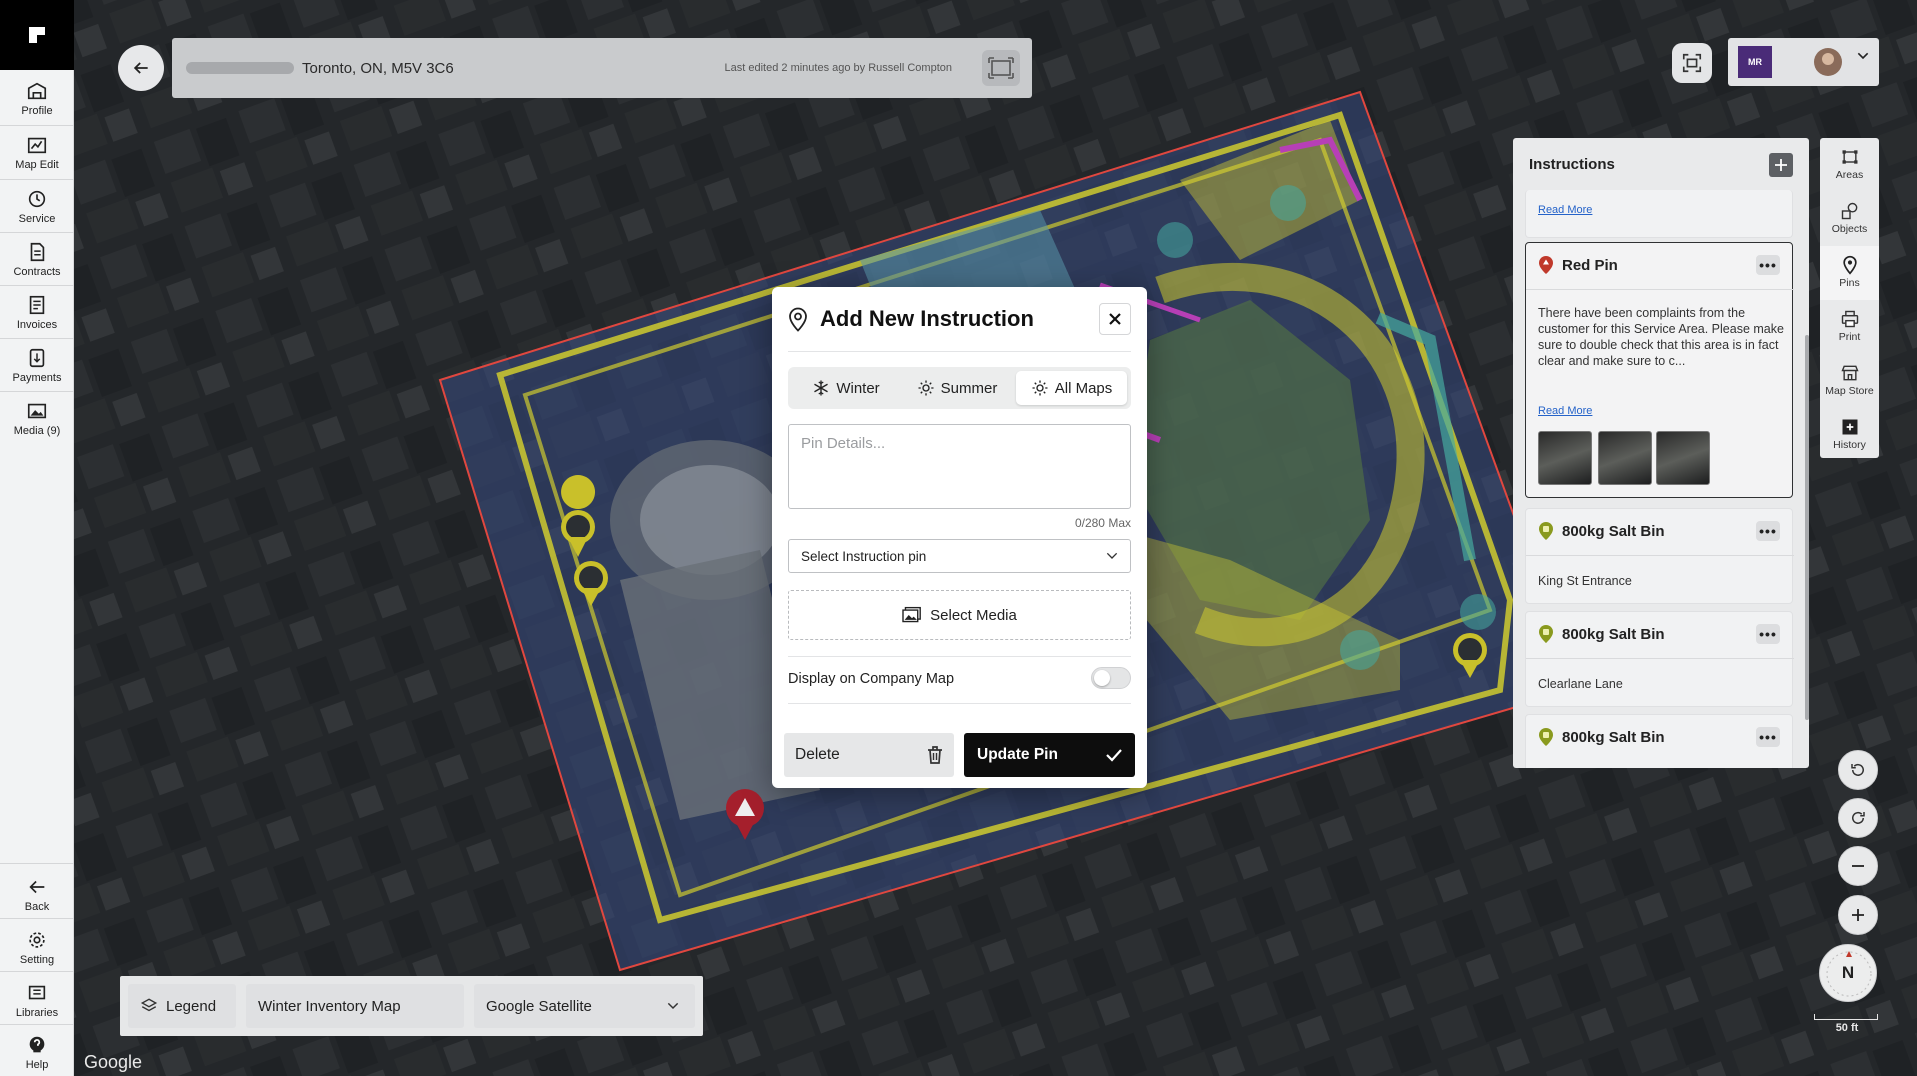 This screenshot has width=1917, height=1076. What do you see at coordinates (1849, 157) in the screenshot?
I see `areas-icon` at bounding box center [1849, 157].